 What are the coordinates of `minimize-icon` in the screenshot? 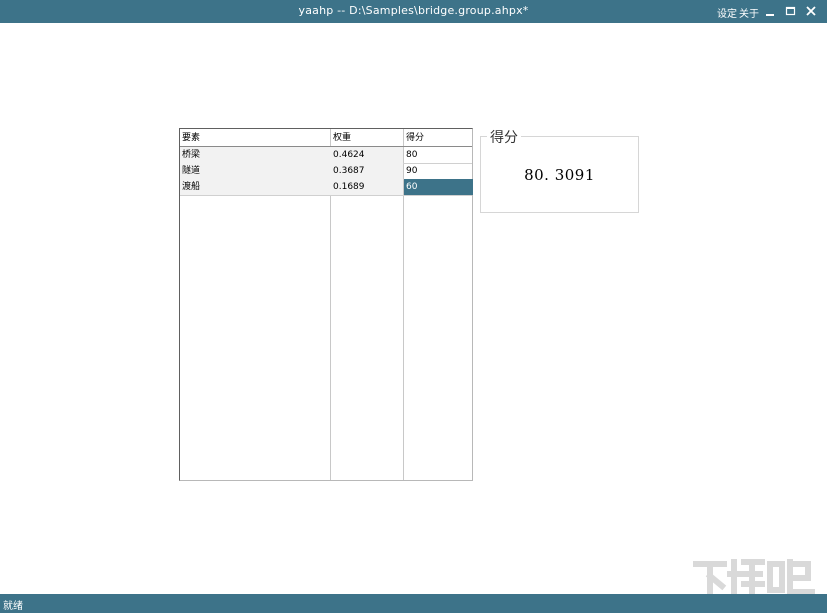 It's located at (770, 15).